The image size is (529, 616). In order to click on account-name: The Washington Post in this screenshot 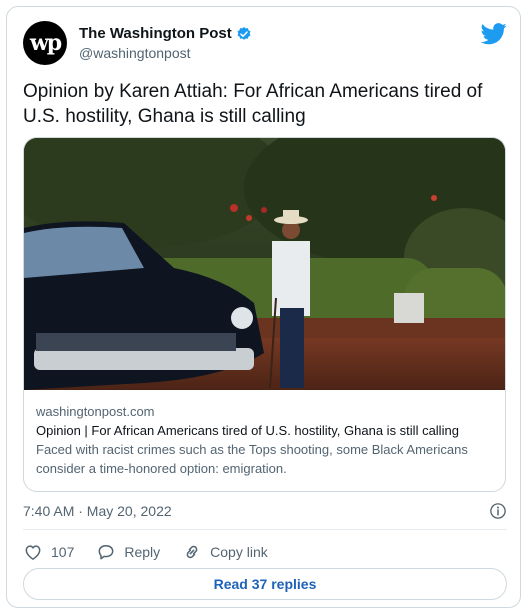, I will do `click(155, 33)`.